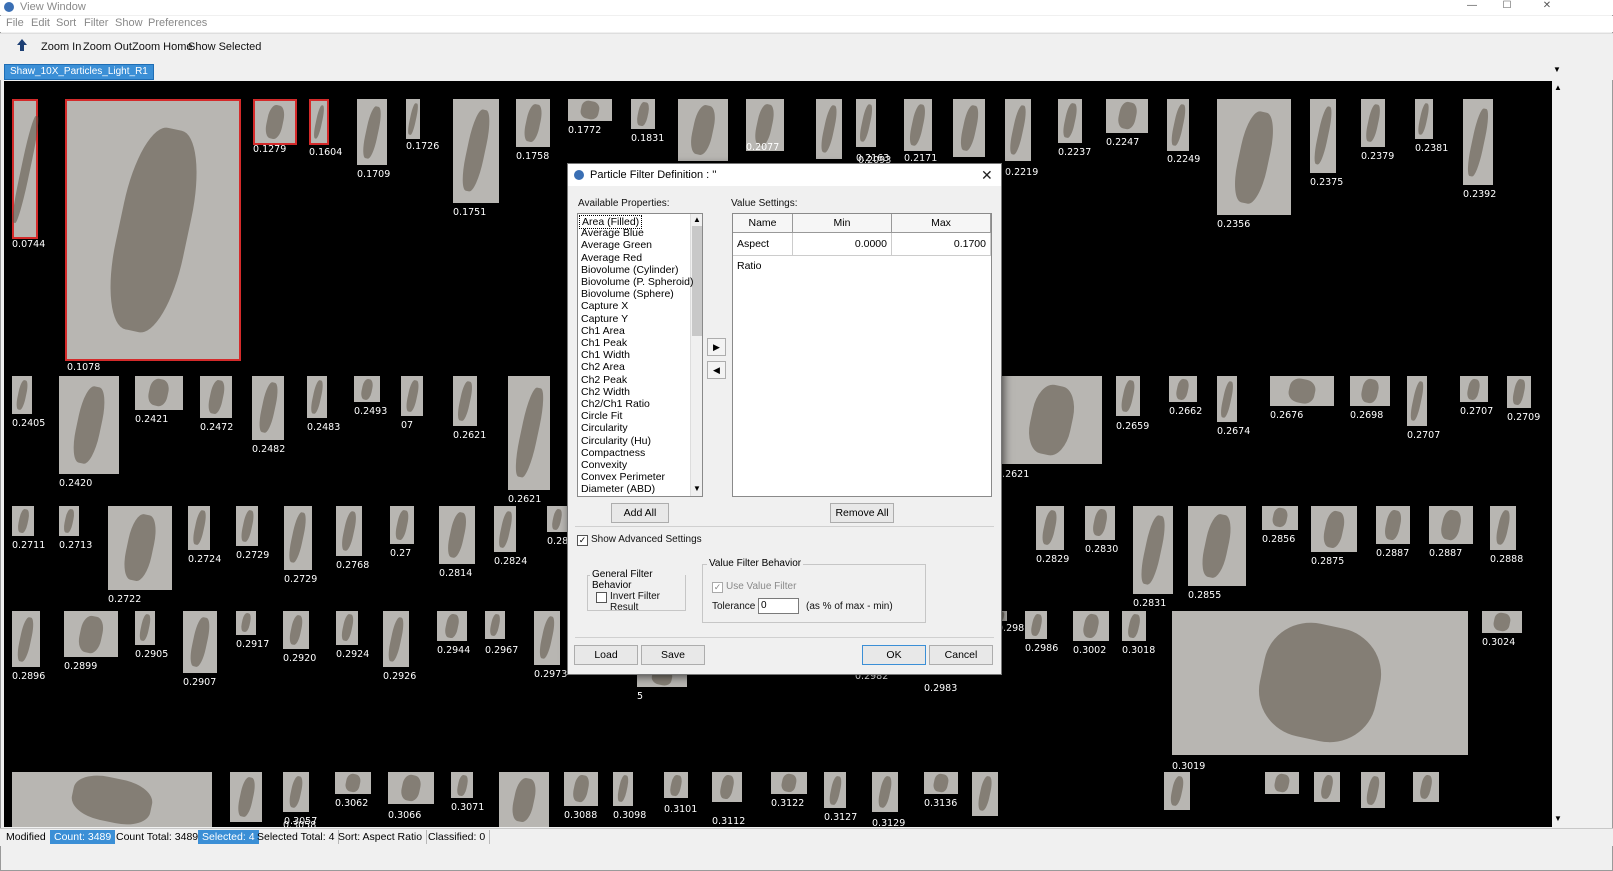 The width and height of the screenshot is (1613, 871). Describe the element at coordinates (1507, 7) in the screenshot. I see `maximize-button: ☐` at that location.